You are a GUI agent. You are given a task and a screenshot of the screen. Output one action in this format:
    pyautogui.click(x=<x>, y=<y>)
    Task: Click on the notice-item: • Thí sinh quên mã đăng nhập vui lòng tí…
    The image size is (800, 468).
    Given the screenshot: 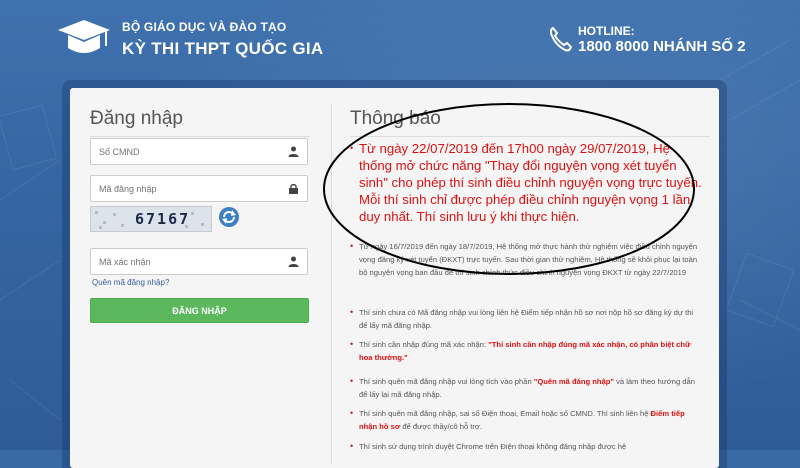 What is the action you would take?
    pyautogui.click(x=526, y=388)
    